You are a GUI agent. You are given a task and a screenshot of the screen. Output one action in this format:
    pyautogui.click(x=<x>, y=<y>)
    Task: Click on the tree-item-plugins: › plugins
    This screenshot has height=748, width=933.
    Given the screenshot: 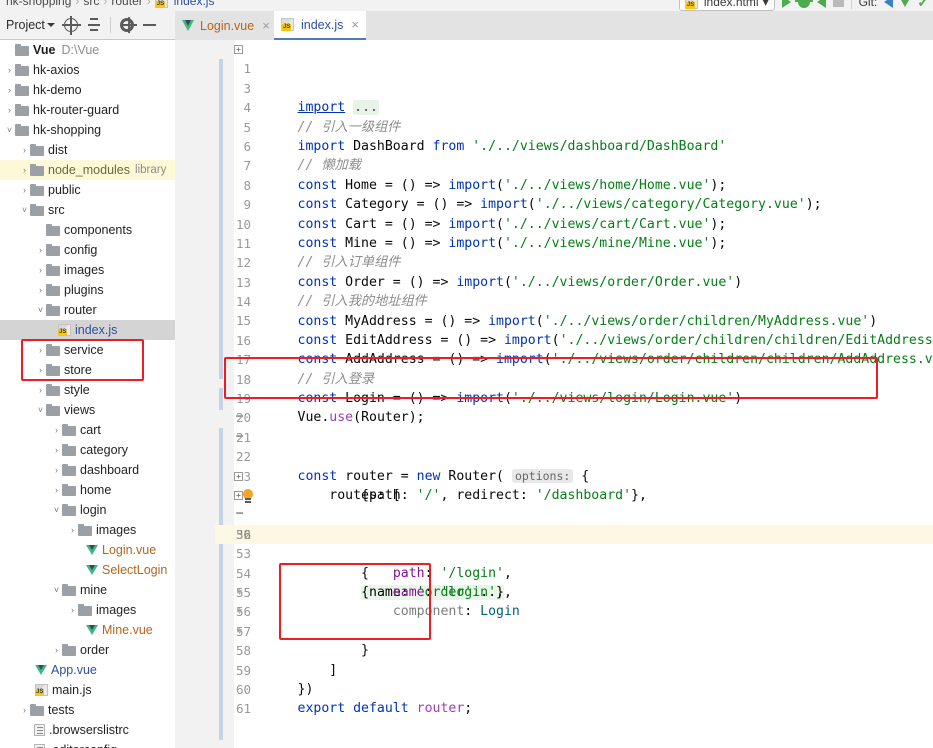 What is the action you would take?
    pyautogui.click(x=87, y=290)
    